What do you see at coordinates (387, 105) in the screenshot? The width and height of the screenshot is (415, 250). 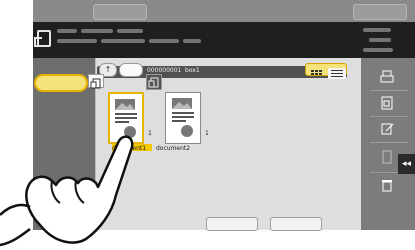 I see `scan-icon` at bounding box center [387, 105].